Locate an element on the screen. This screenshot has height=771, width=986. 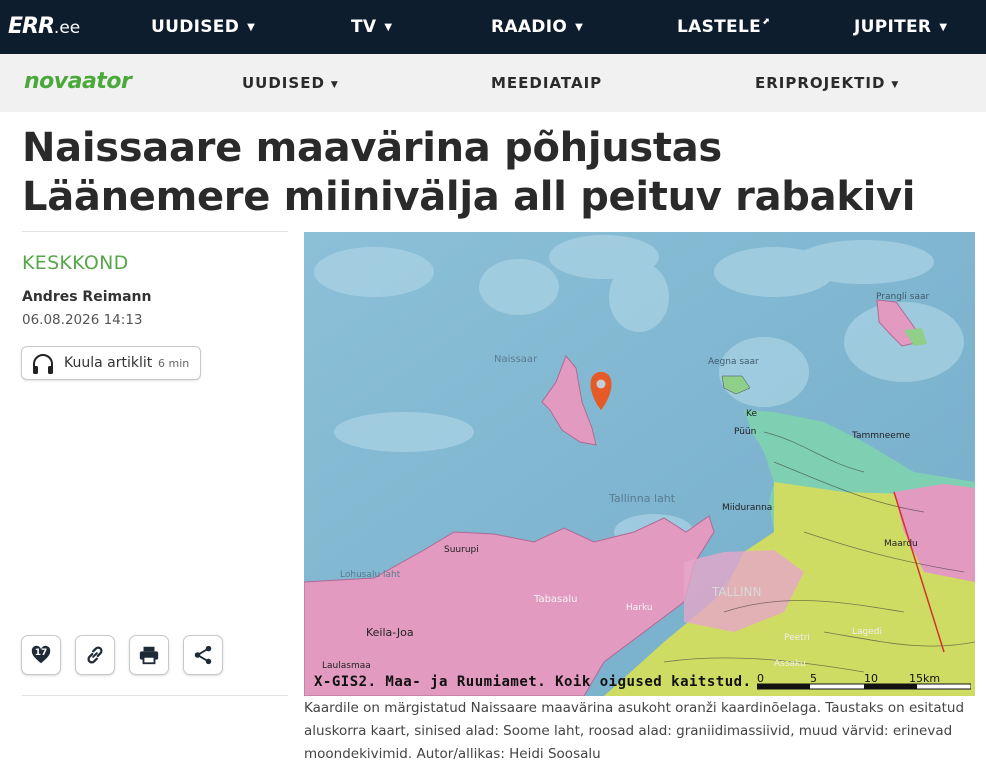
like-button: 17 is located at coordinates (41, 655).